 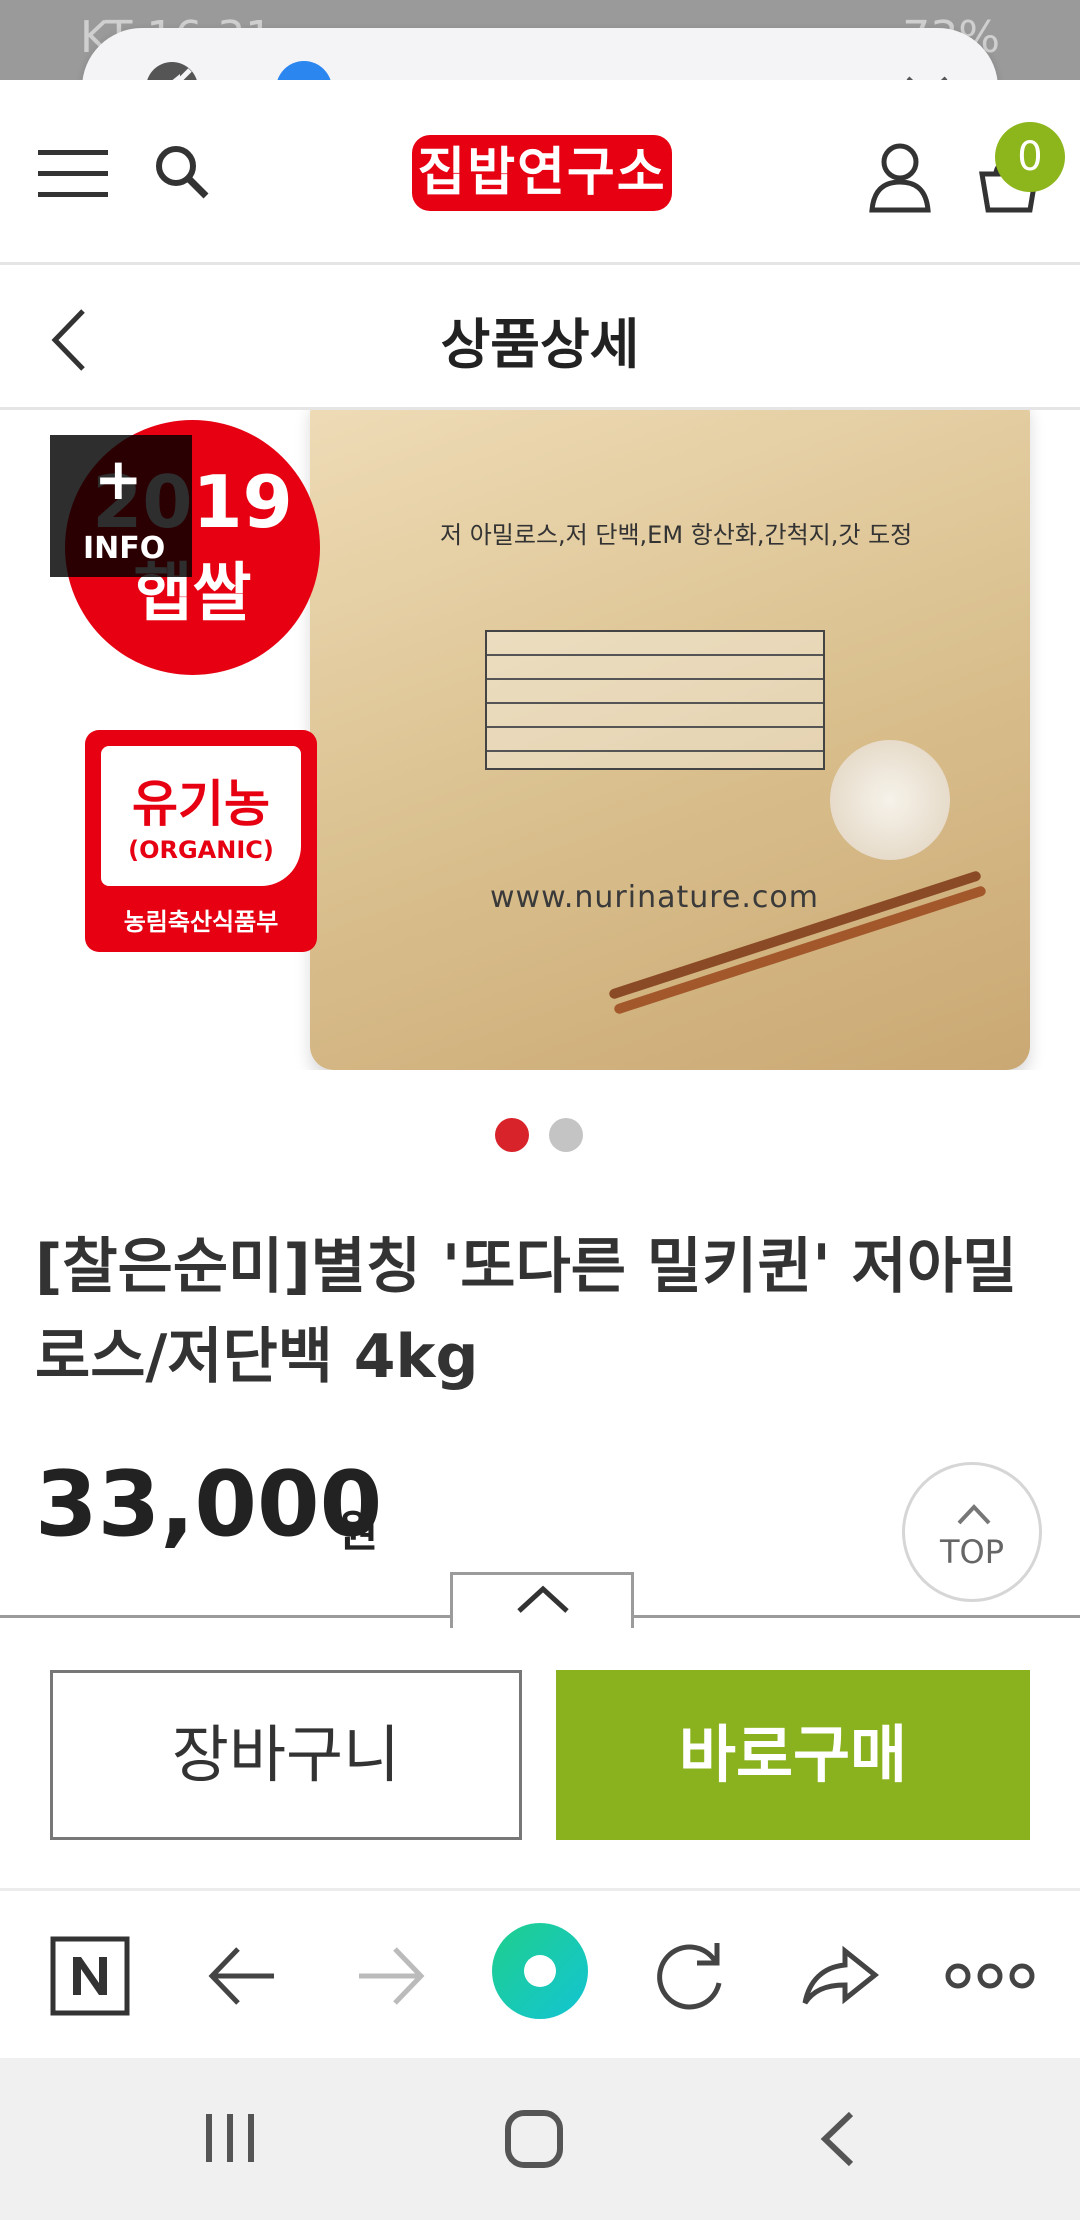 I want to click on hamburger-menu-icon, so click(x=73, y=174).